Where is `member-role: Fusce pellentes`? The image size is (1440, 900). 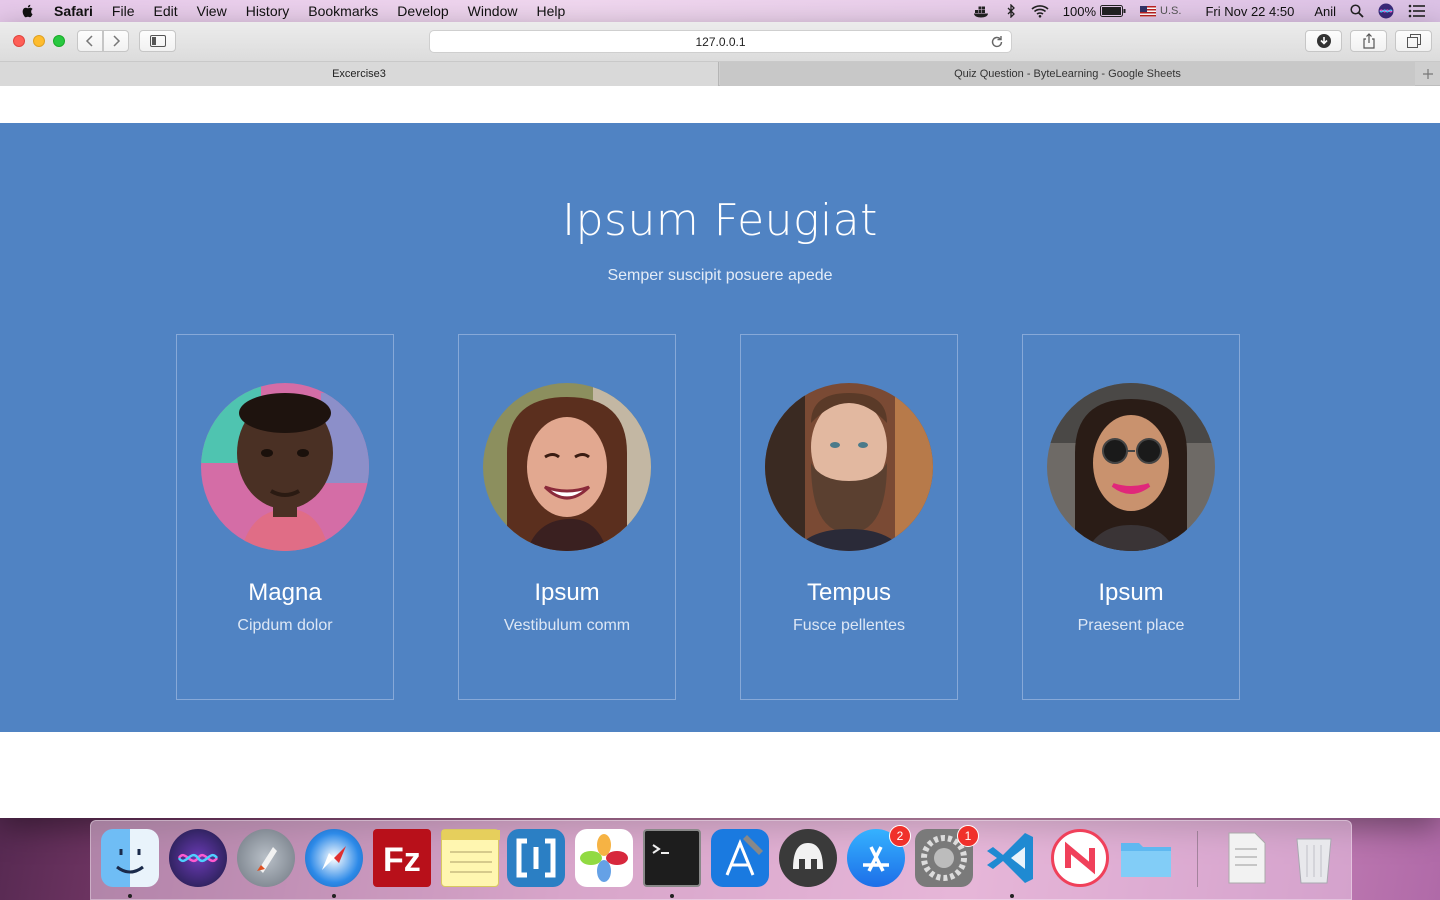 member-role: Fusce pellentes is located at coordinates (849, 625).